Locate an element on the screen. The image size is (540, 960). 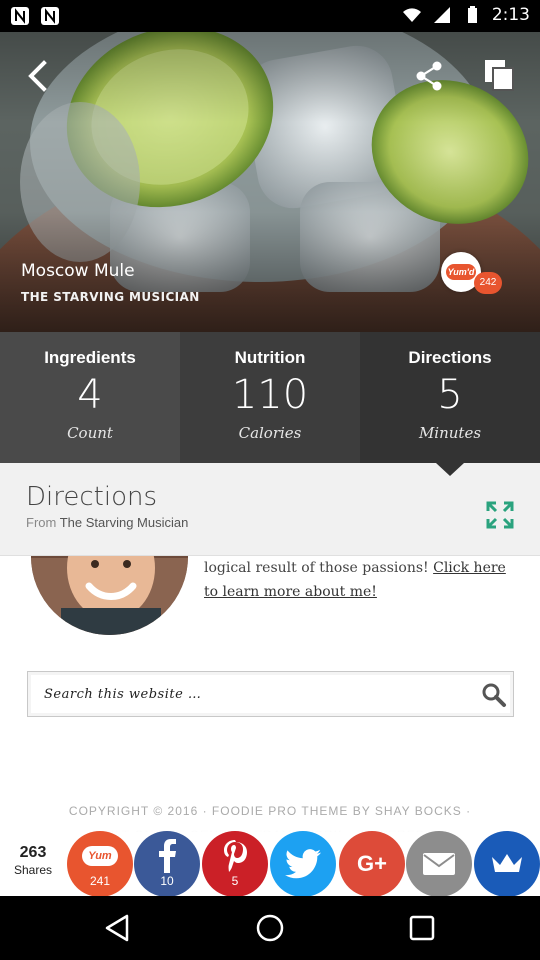
back-button is located at coordinates (38, 76).